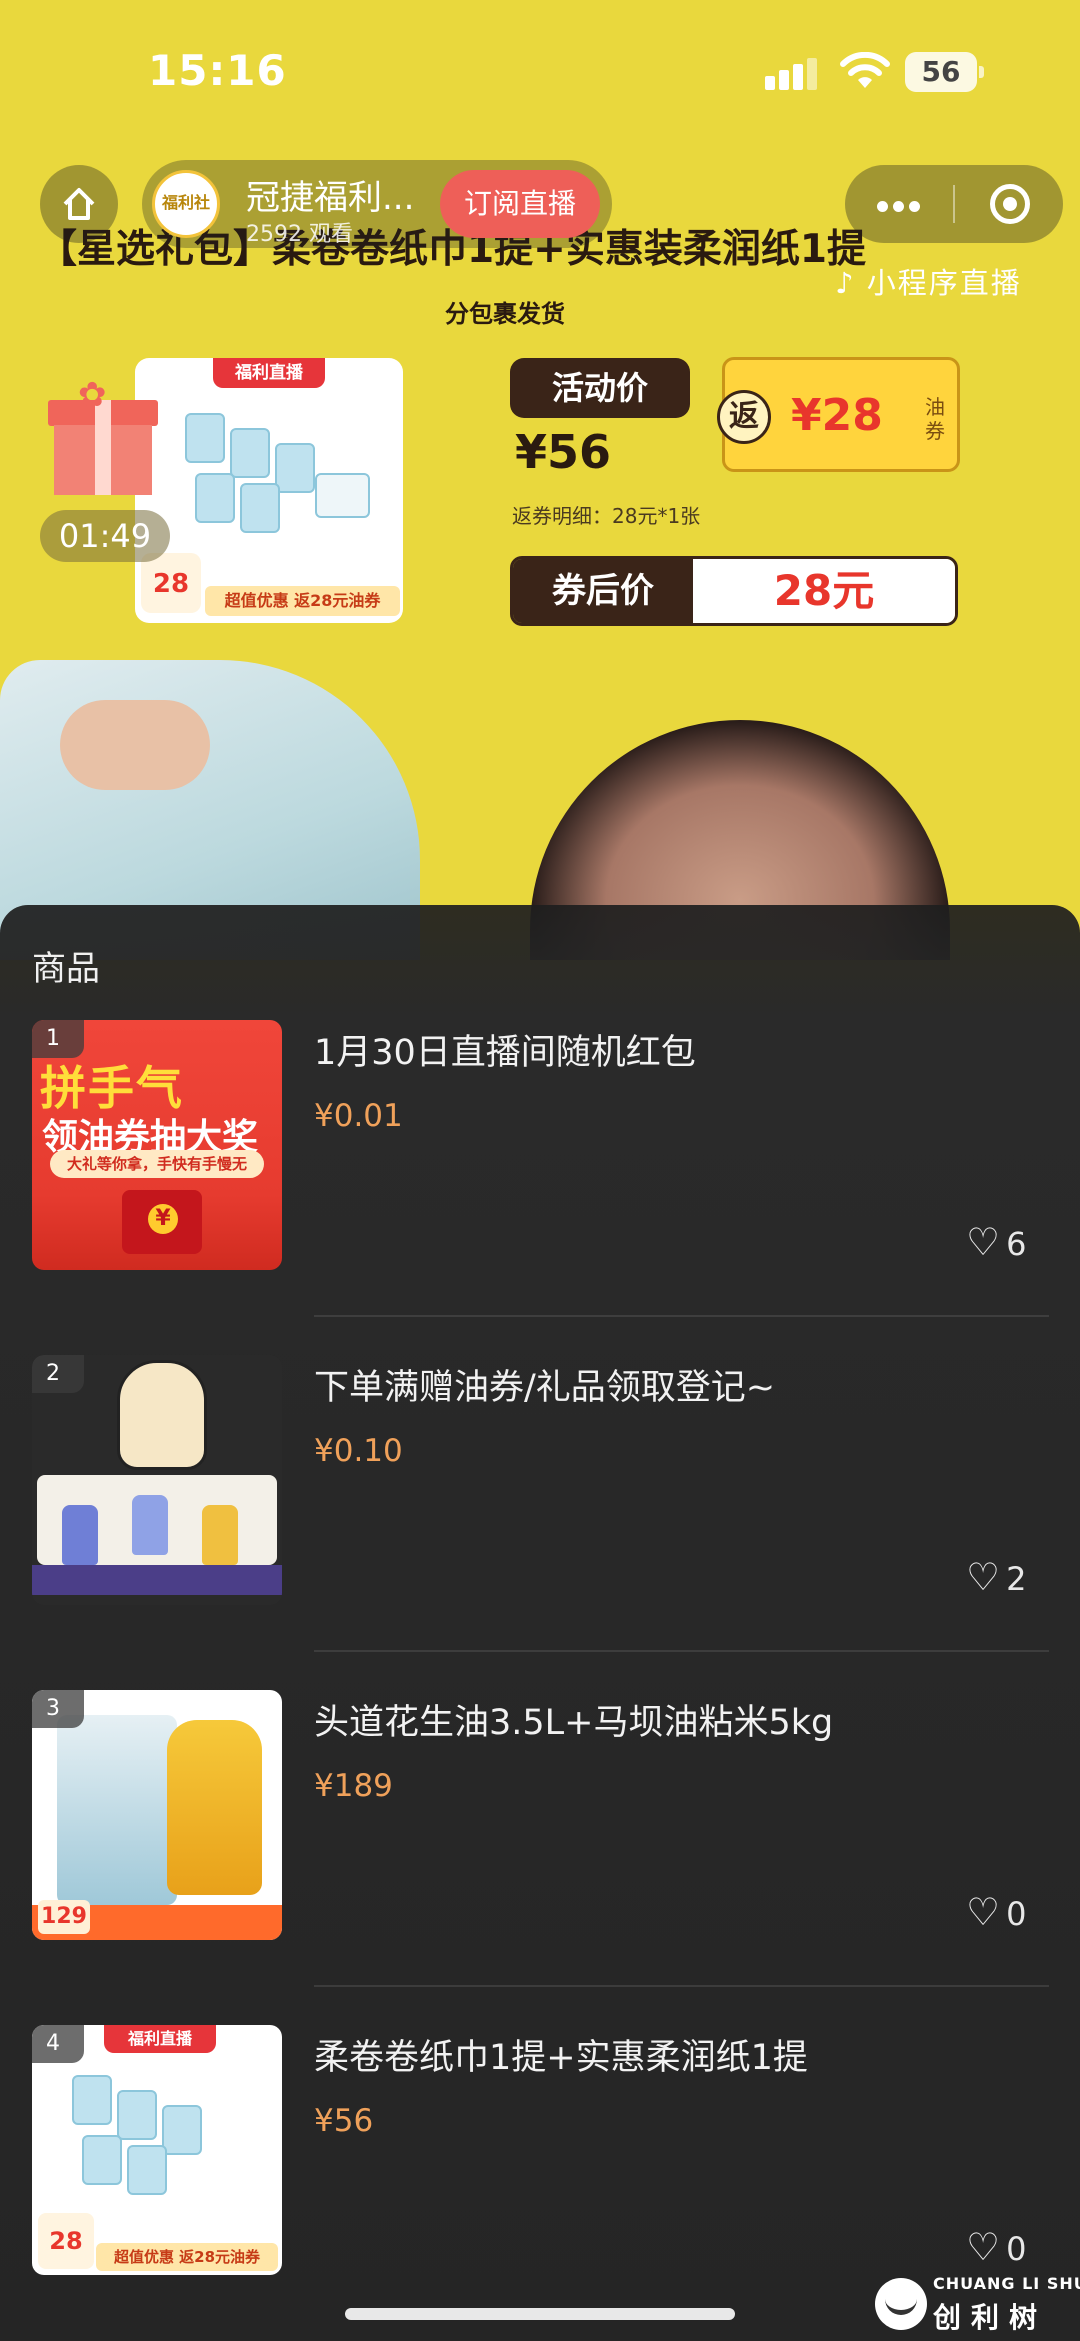  Describe the element at coordinates (573, 1719) in the screenshot. I see `product-name: 头道花生油3.5L+马坝油粘米5kg` at that location.